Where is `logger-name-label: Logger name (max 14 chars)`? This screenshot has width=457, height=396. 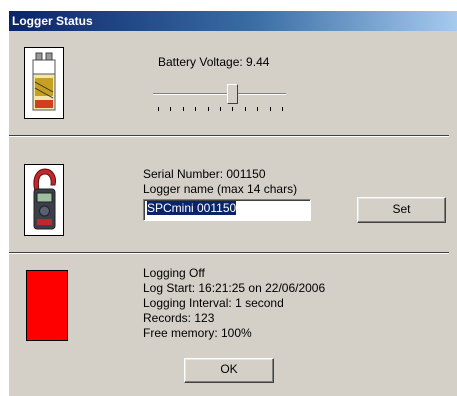
logger-name-label: Logger name (max 14 chars) is located at coordinates (220, 189).